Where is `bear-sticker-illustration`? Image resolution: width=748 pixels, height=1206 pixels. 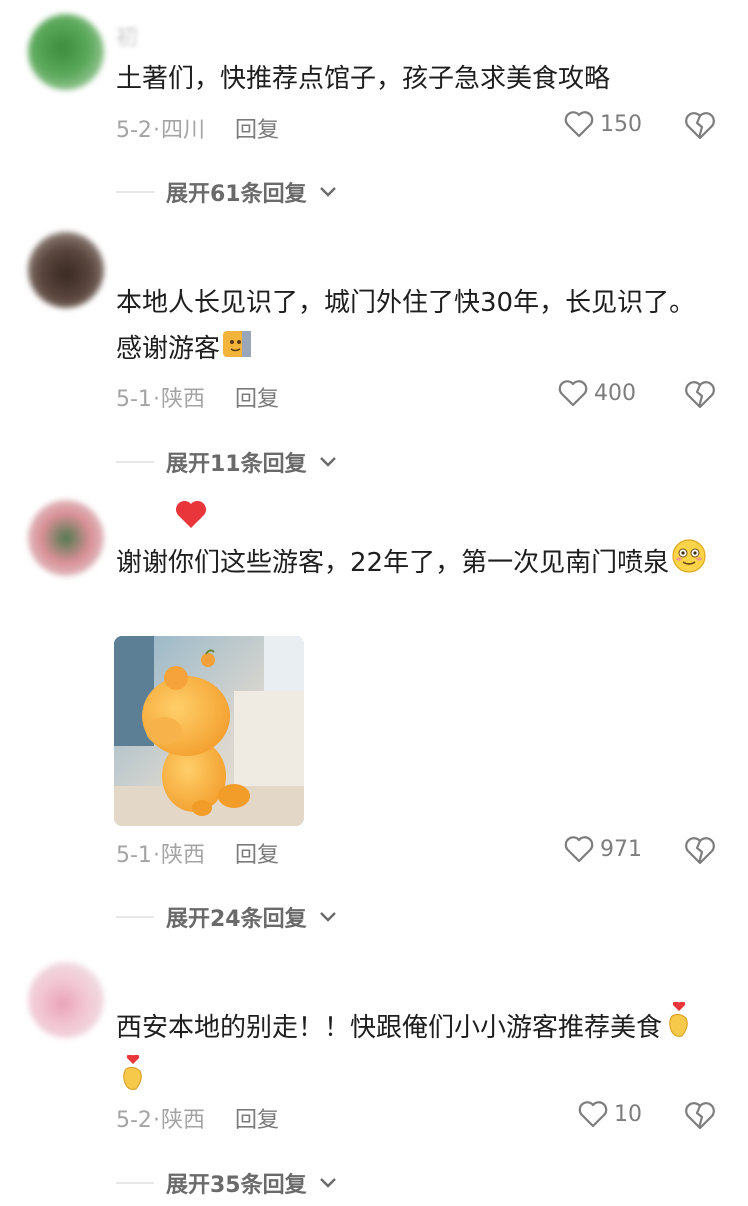 bear-sticker-illustration is located at coordinates (209, 731).